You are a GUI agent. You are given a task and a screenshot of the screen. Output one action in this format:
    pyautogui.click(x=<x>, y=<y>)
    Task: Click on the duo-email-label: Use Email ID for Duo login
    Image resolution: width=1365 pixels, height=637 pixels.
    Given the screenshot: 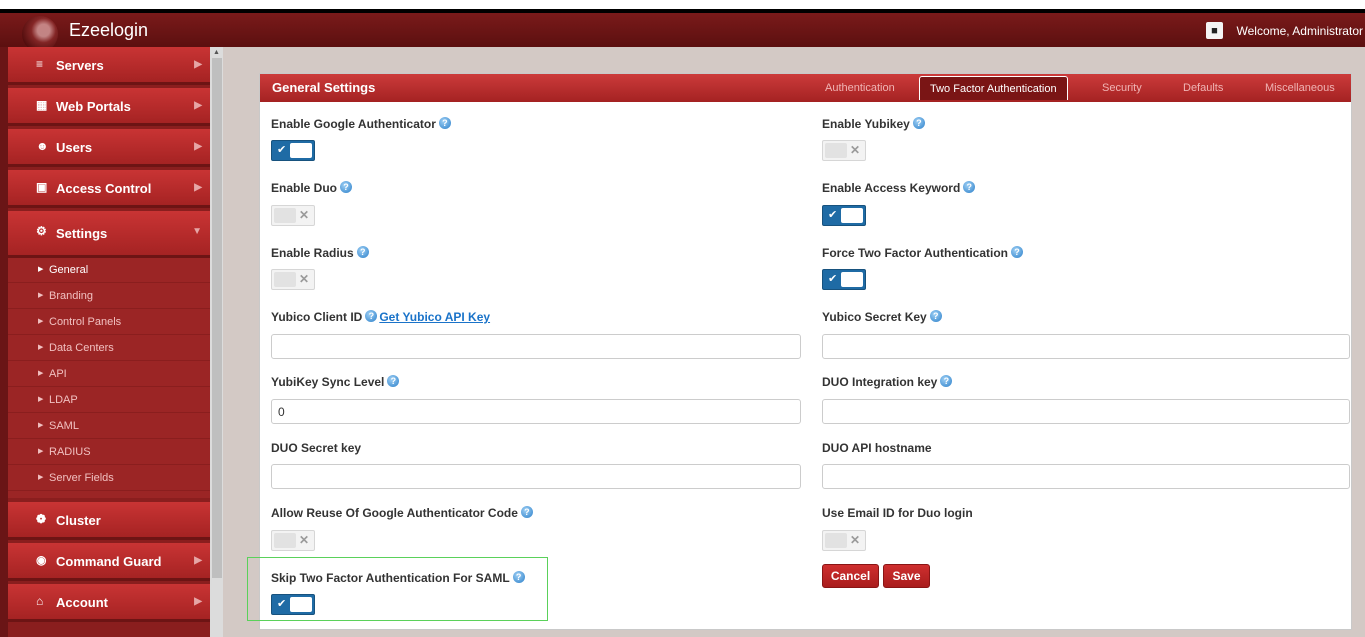 What is the action you would take?
    pyautogui.click(x=897, y=513)
    